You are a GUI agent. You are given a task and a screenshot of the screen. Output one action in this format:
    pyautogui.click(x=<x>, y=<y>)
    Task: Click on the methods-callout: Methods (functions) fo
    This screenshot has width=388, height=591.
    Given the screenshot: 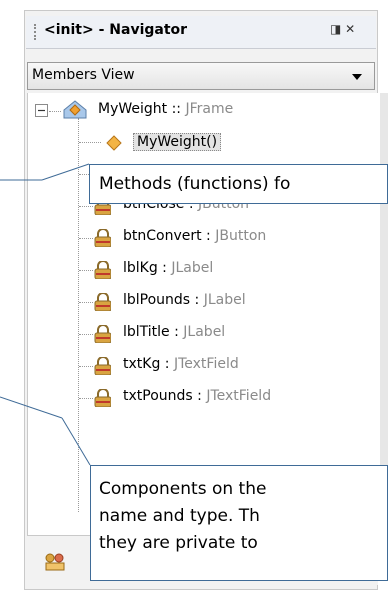 What is the action you would take?
    pyautogui.click(x=238, y=184)
    